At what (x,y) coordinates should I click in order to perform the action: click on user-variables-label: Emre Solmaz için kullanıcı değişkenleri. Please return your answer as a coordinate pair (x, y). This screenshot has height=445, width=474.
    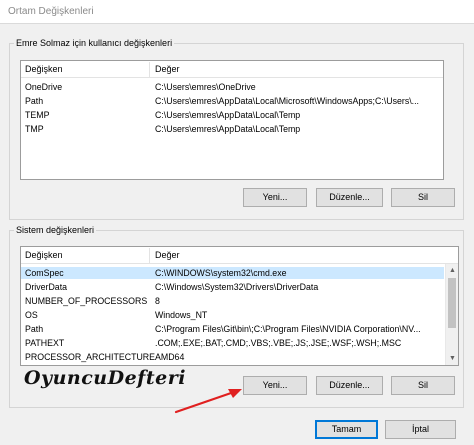
    Looking at the image, I should click on (94, 43).